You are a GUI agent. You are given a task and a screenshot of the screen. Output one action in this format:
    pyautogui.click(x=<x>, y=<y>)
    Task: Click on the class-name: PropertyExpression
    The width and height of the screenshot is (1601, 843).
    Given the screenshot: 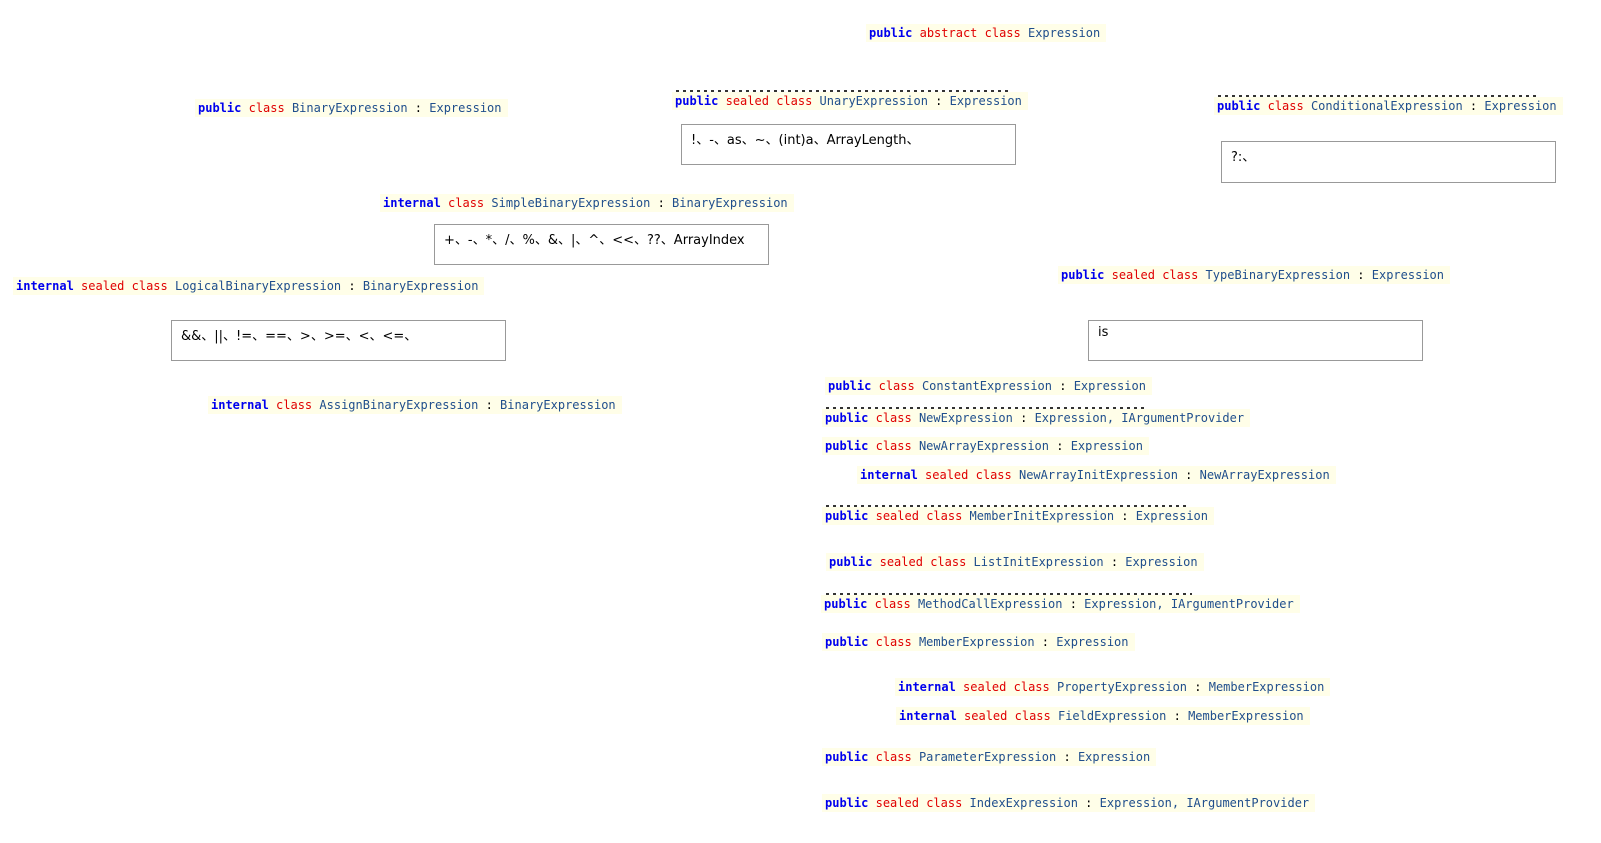 What is the action you would take?
    pyautogui.click(x=1122, y=687)
    